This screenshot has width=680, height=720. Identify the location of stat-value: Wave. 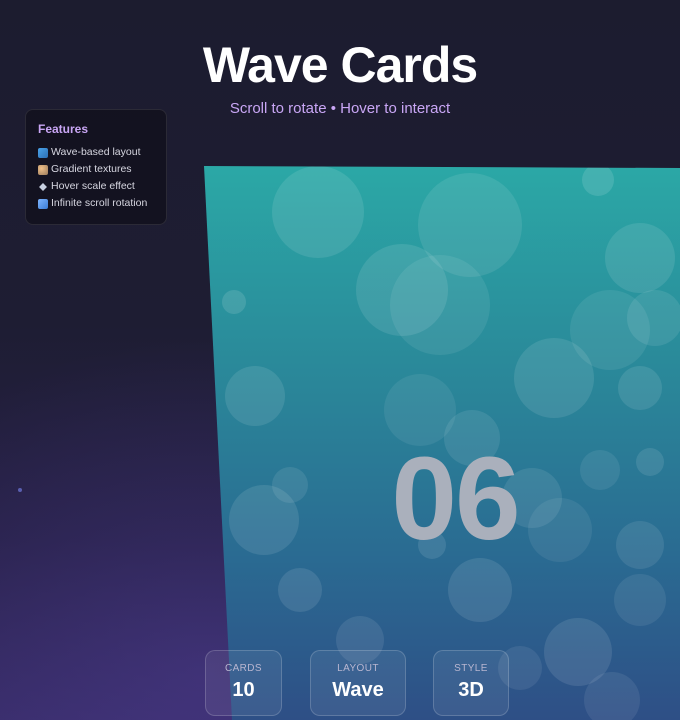
(358, 690).